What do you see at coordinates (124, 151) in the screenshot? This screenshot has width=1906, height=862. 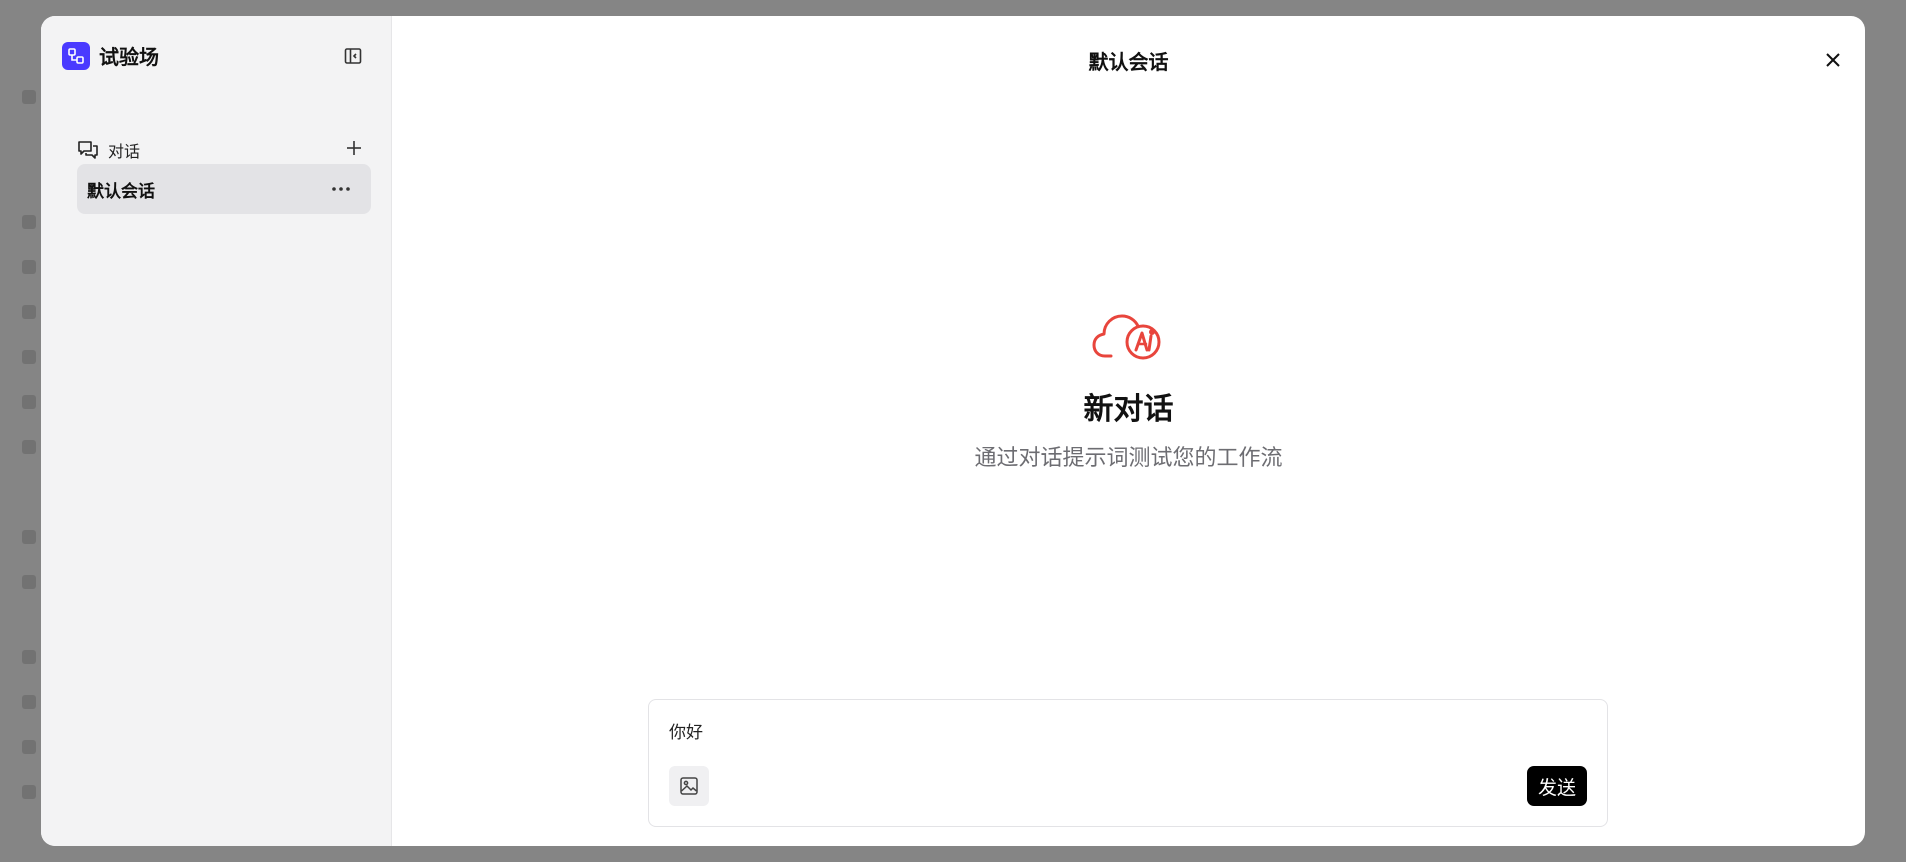 I see `section-label-conversations: 对话` at bounding box center [124, 151].